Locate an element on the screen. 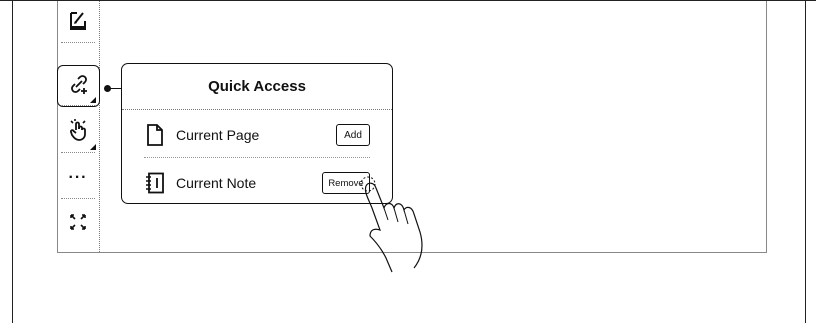  toolbar-touch-button is located at coordinates (78, 132).